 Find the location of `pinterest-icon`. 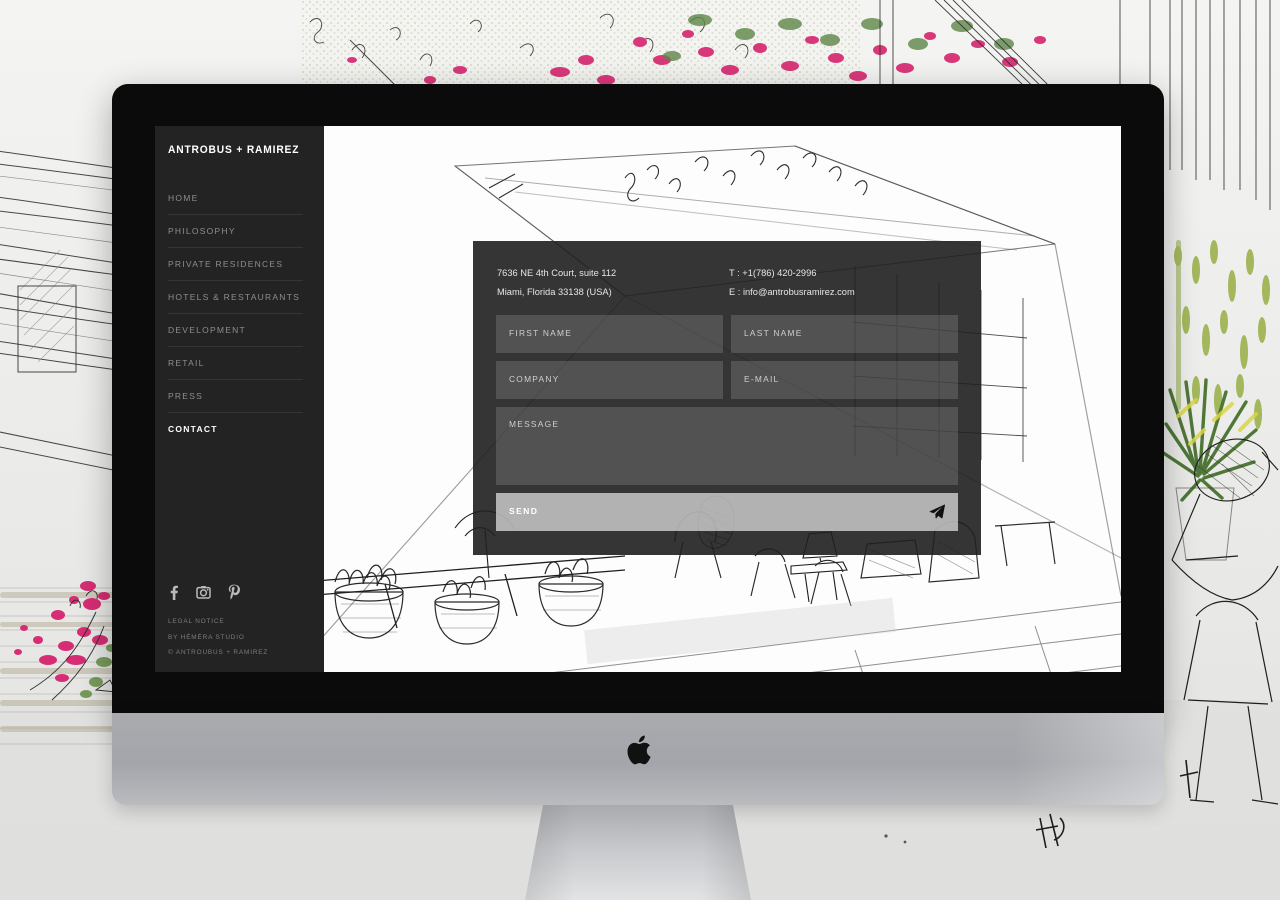

pinterest-icon is located at coordinates (234, 594).